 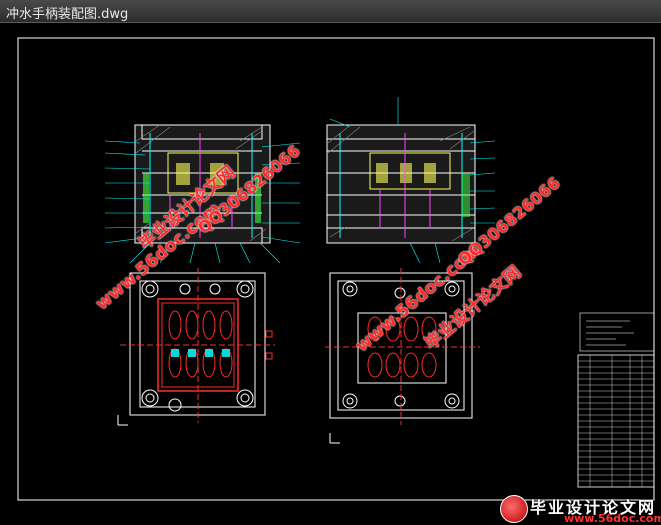 What do you see at coordinates (402, 356) in the screenshot?
I see `bottom-right-plan-view` at bounding box center [402, 356].